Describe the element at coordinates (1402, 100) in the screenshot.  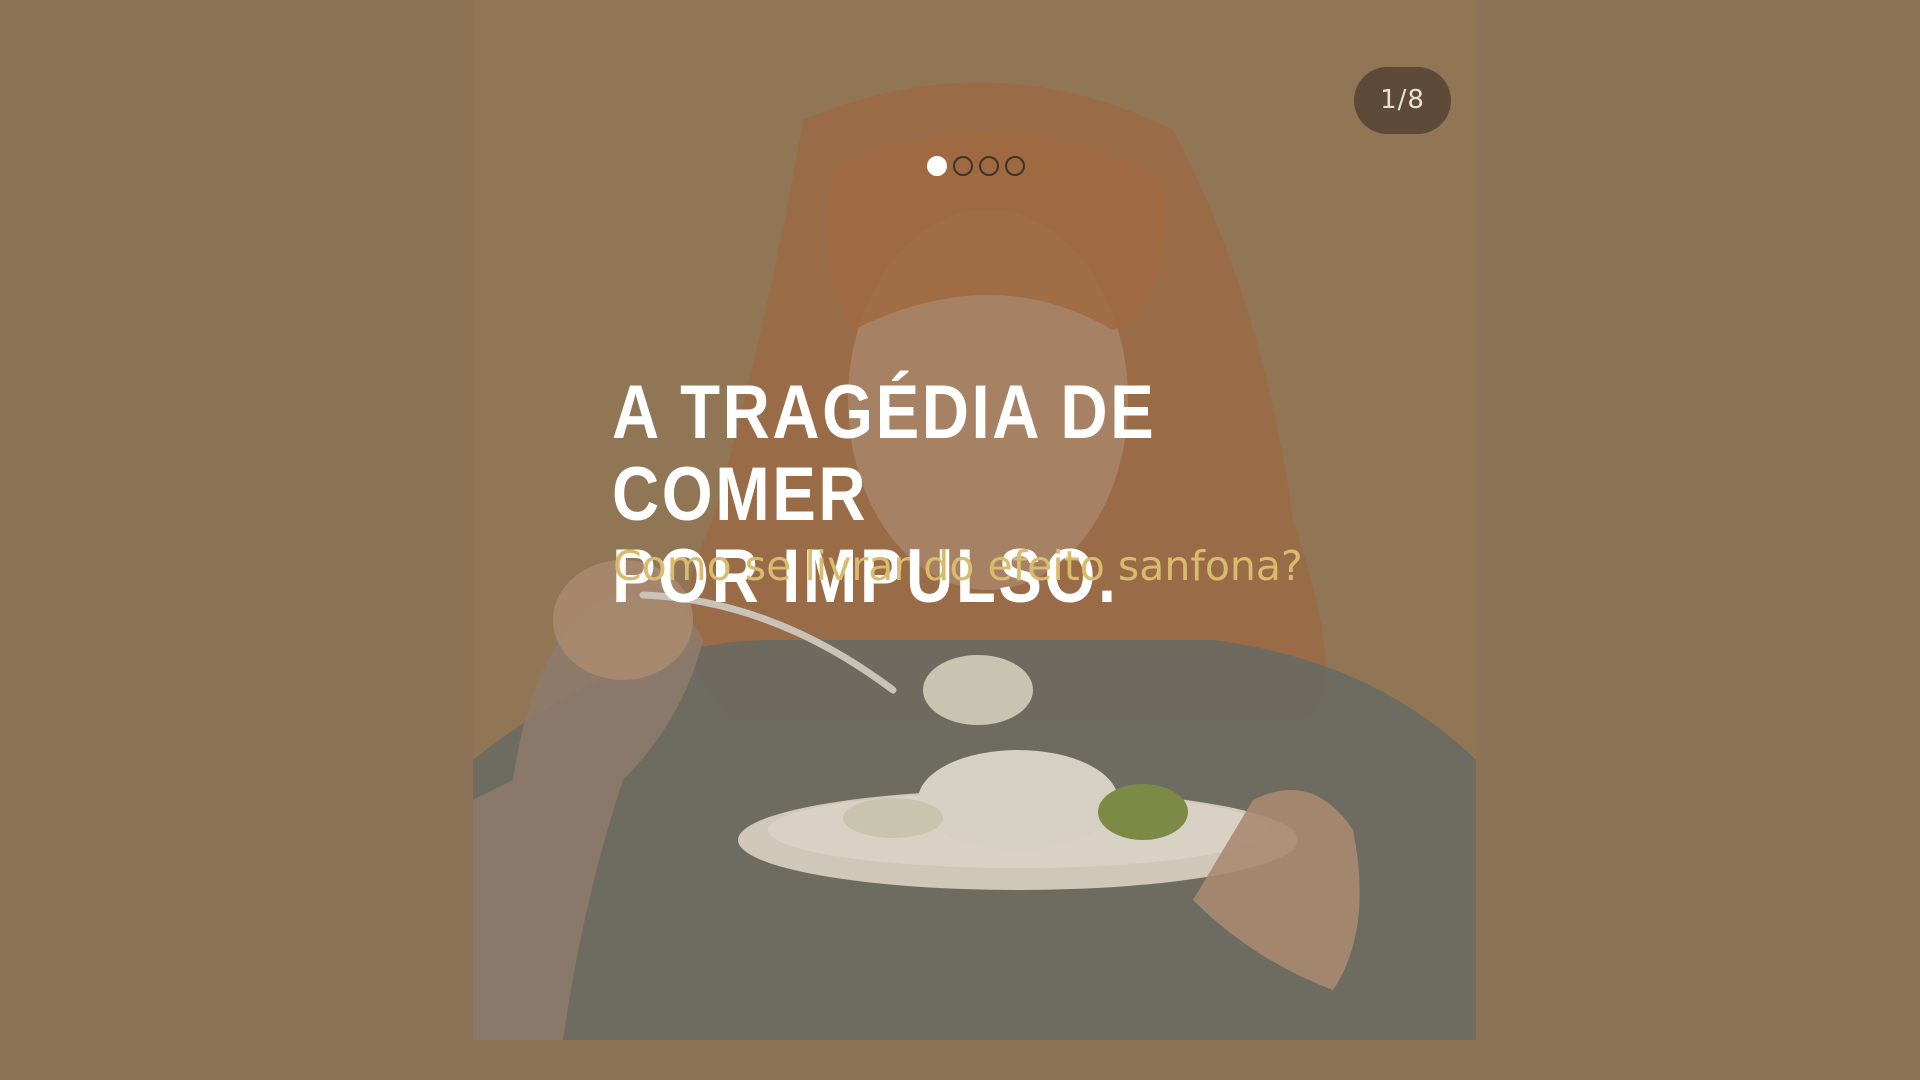
I see `slide-counter-badge: 1/8` at that location.